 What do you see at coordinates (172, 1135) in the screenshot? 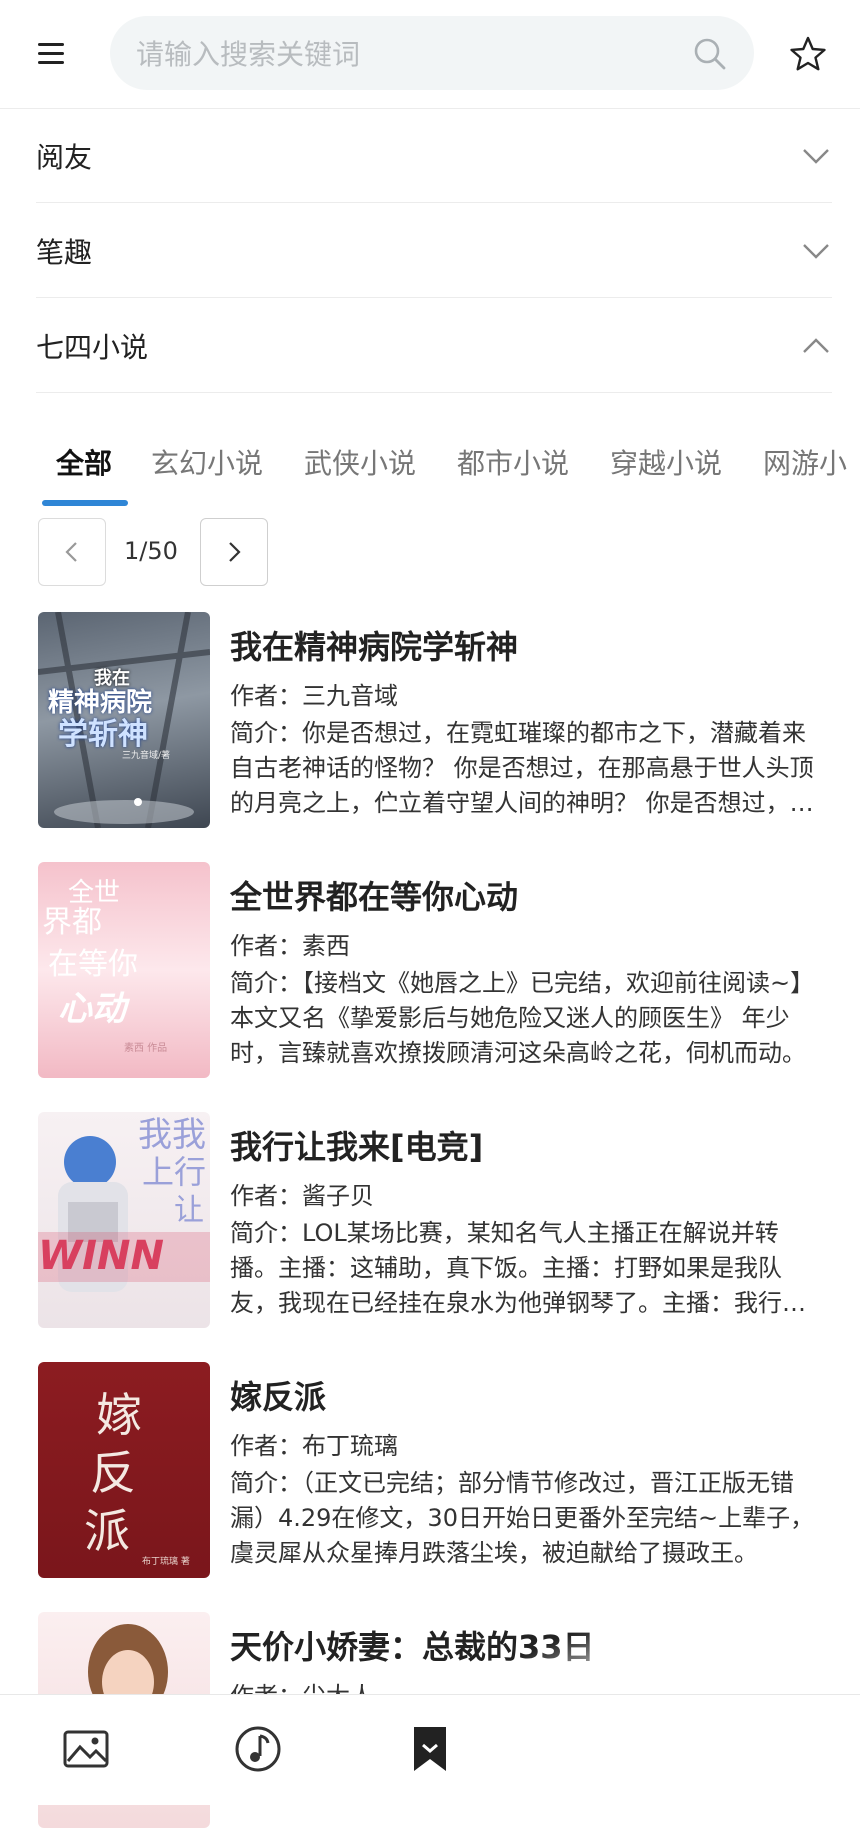
I see `cover-title-line: 我我` at bounding box center [172, 1135].